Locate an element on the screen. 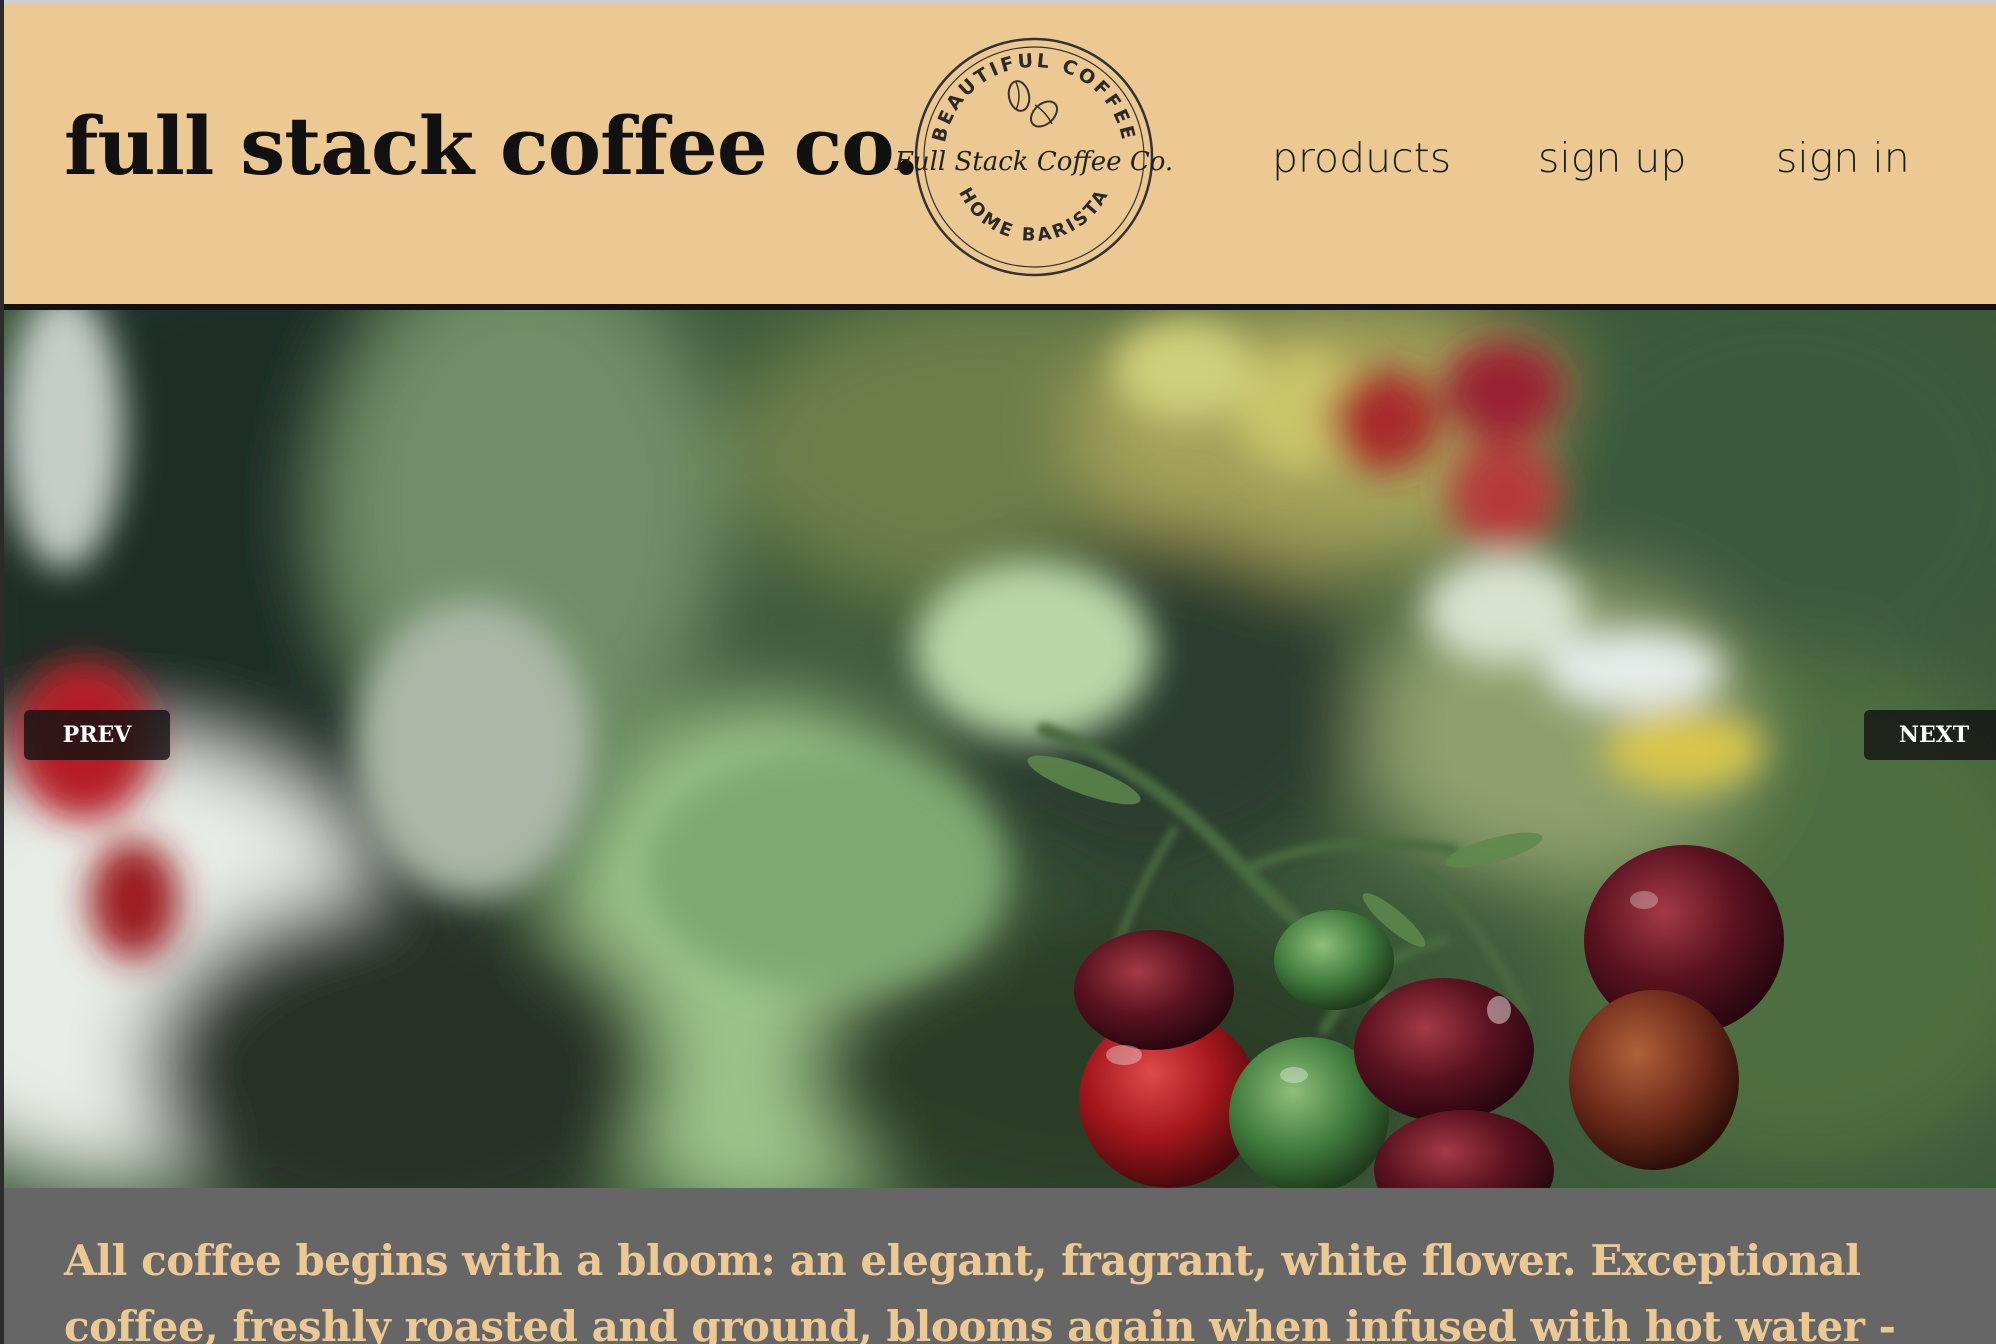 This screenshot has width=1996, height=1344. brand-title: full stack coffee co. is located at coordinates (492, 146).